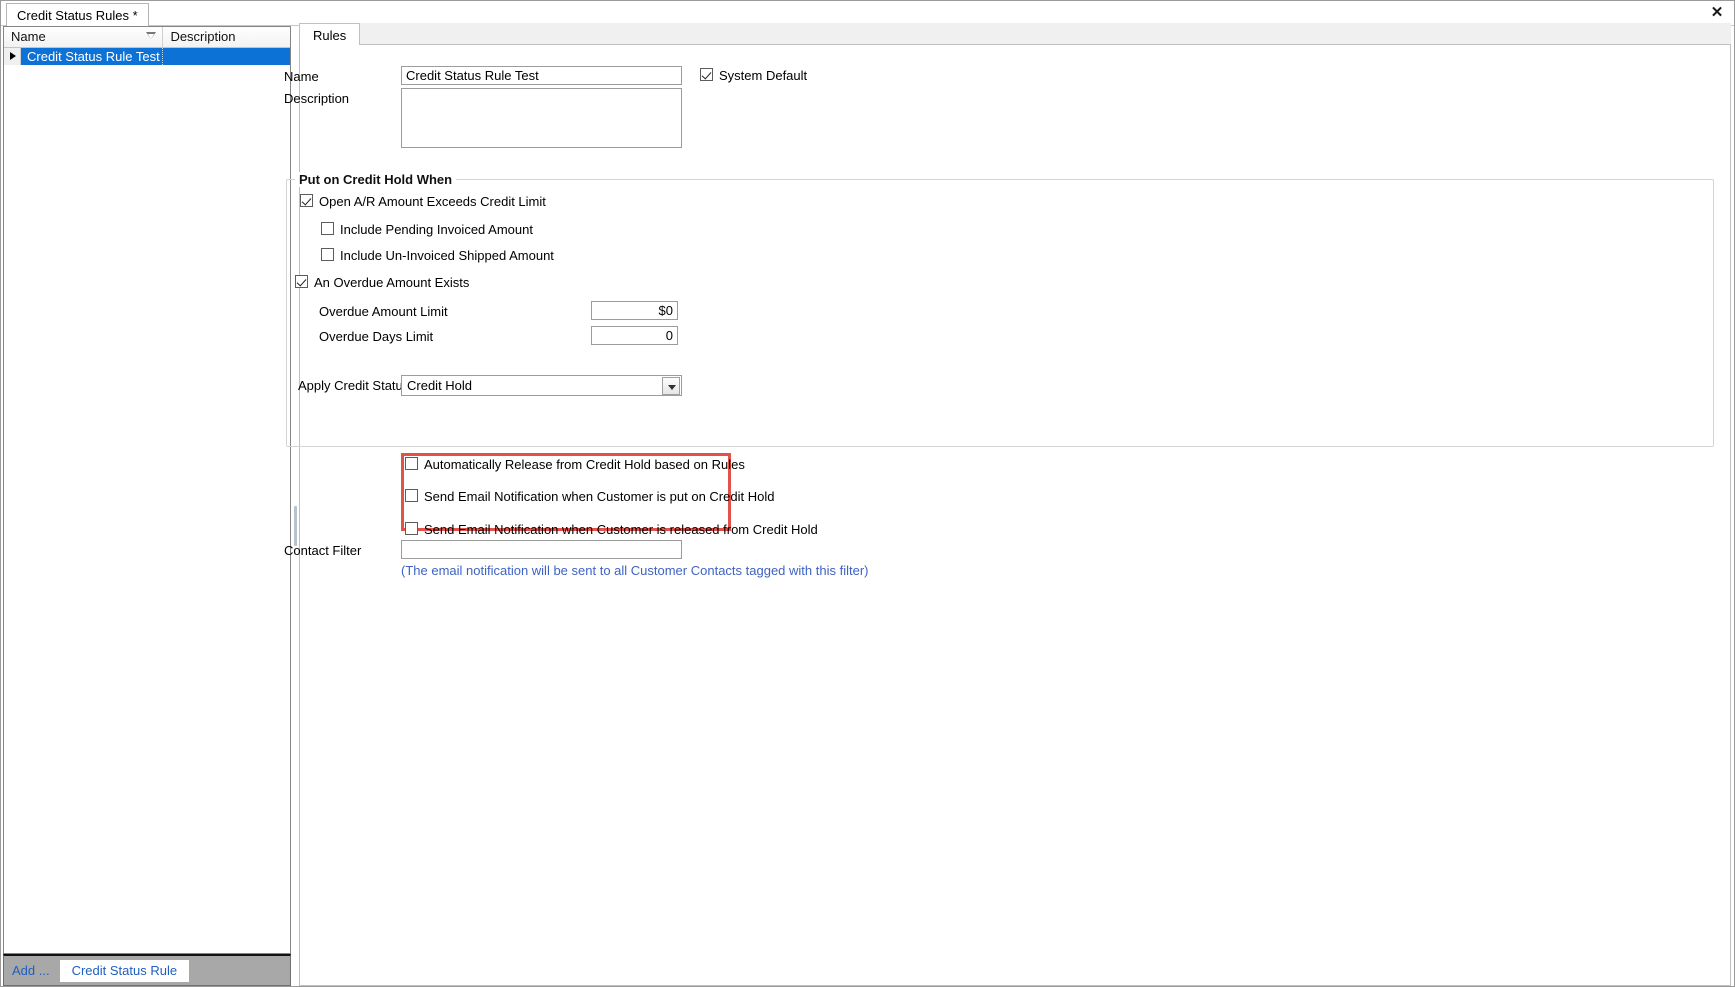 This screenshot has width=1735, height=987. What do you see at coordinates (436, 229) in the screenshot?
I see `include-pending-invoiced-label: Include Pending Invoiced Amount` at bounding box center [436, 229].